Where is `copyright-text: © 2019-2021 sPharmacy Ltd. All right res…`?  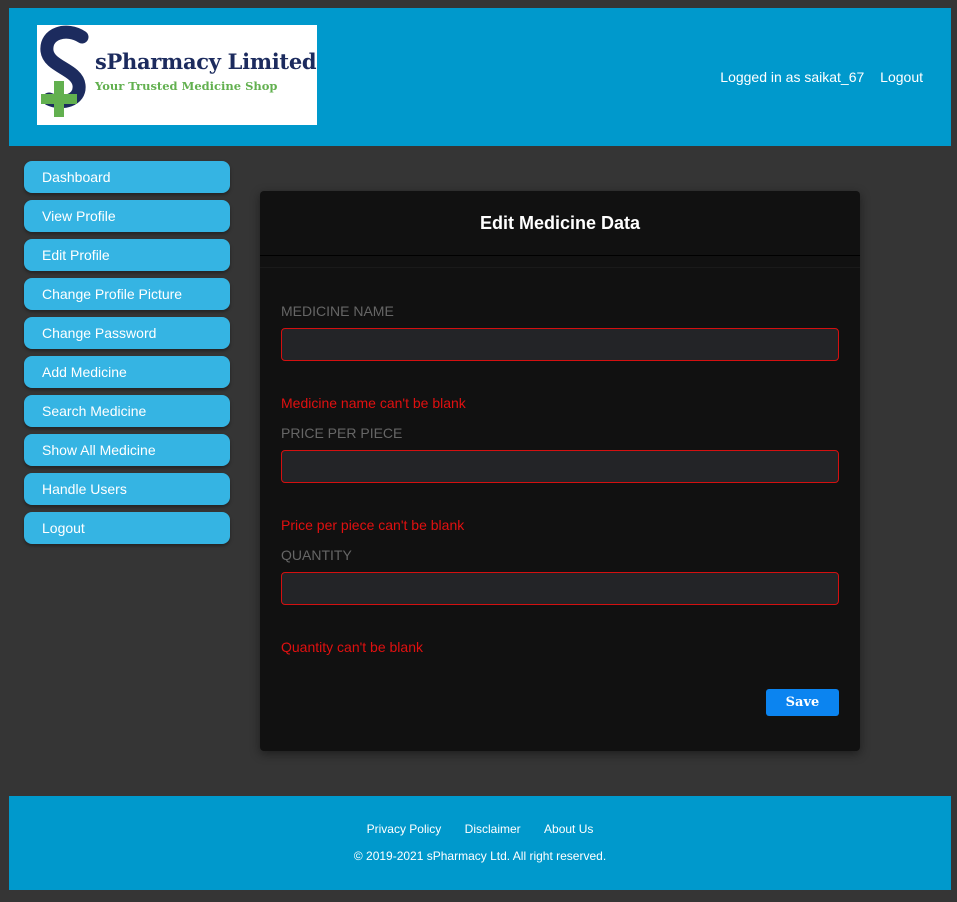 copyright-text: © 2019-2021 sPharmacy Ltd. All right res… is located at coordinates (480, 856).